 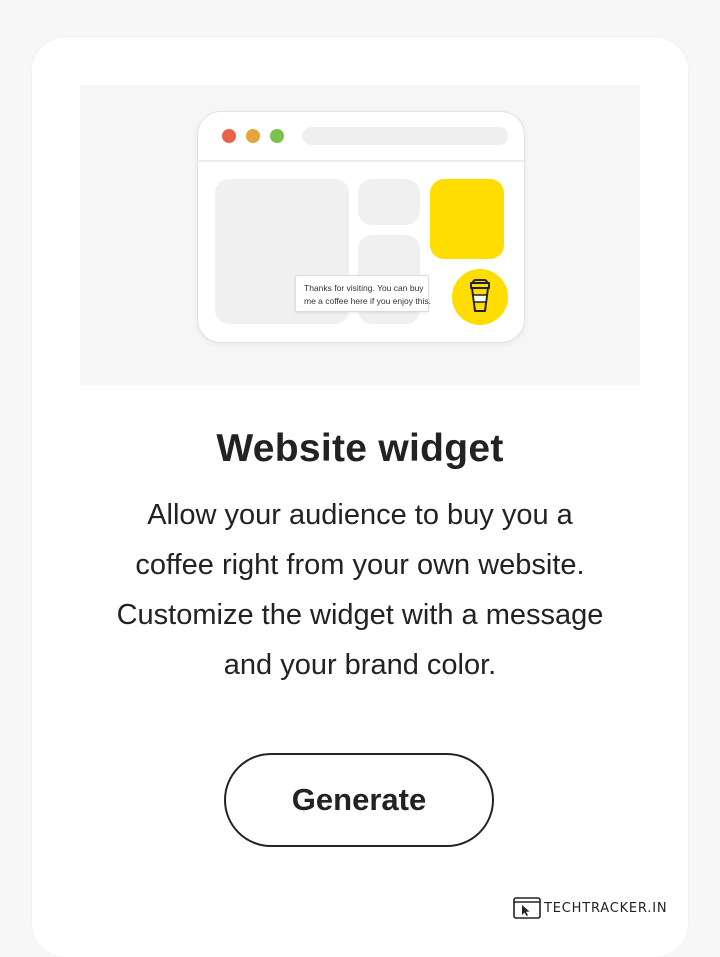 I want to click on orange-dot-icon, so click(x=253, y=136).